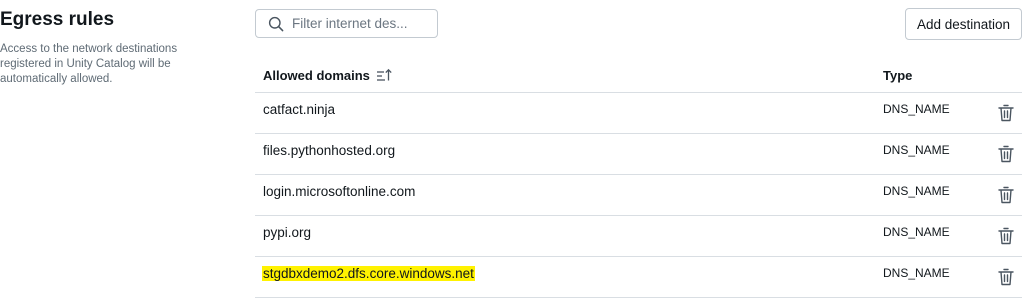  Describe the element at coordinates (638, 236) in the screenshot. I see `table-row: pypi.org DNS_NAME` at that location.